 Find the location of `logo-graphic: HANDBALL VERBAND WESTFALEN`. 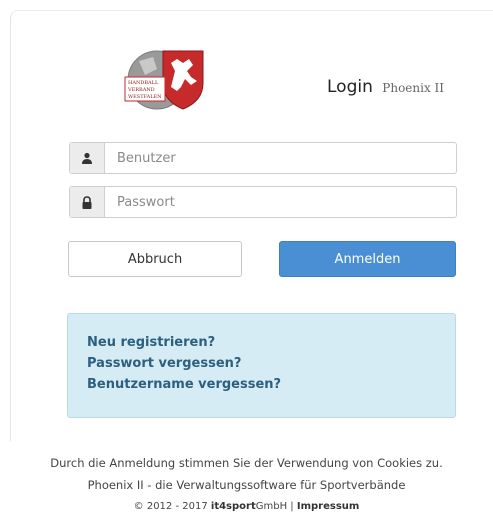

logo-graphic: HANDBALL VERBAND WESTFALEN is located at coordinates (164, 80).